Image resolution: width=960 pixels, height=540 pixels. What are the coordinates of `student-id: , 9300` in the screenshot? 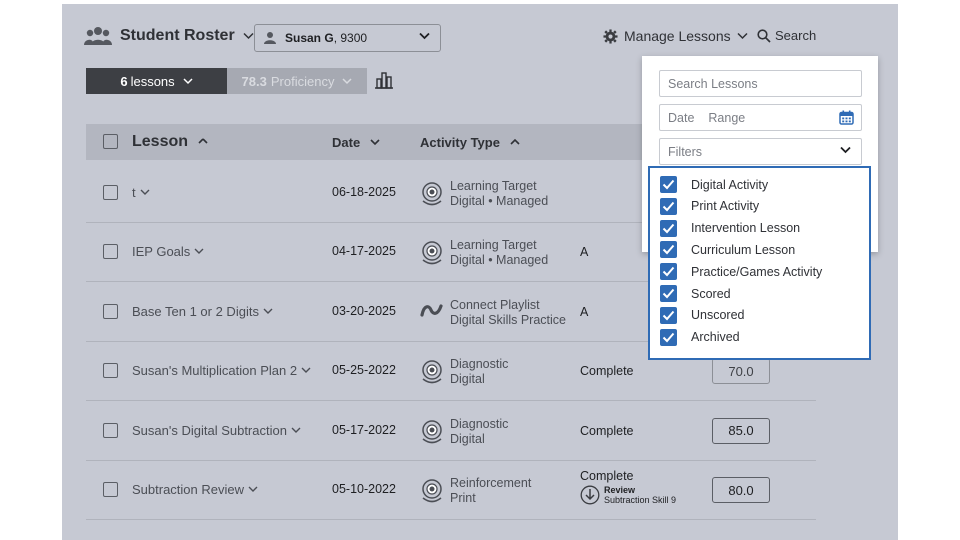 It's located at (350, 38).